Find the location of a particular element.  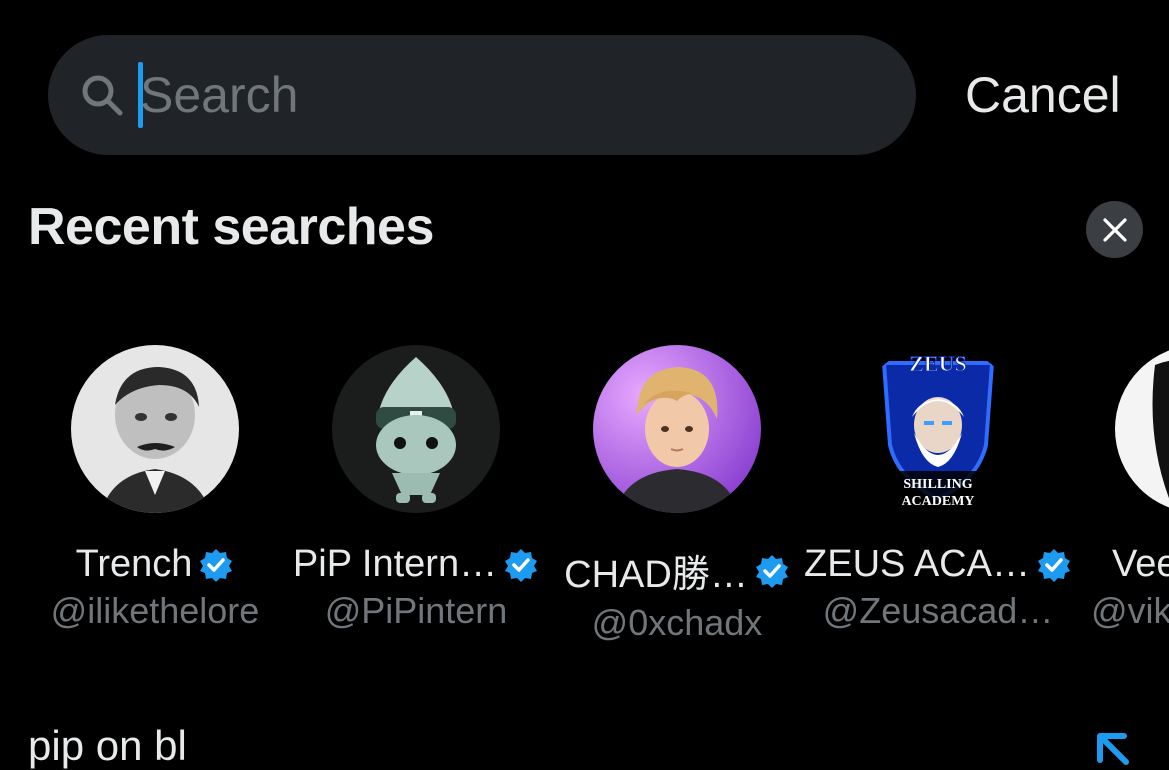

search-input is located at coordinates (510, 95).